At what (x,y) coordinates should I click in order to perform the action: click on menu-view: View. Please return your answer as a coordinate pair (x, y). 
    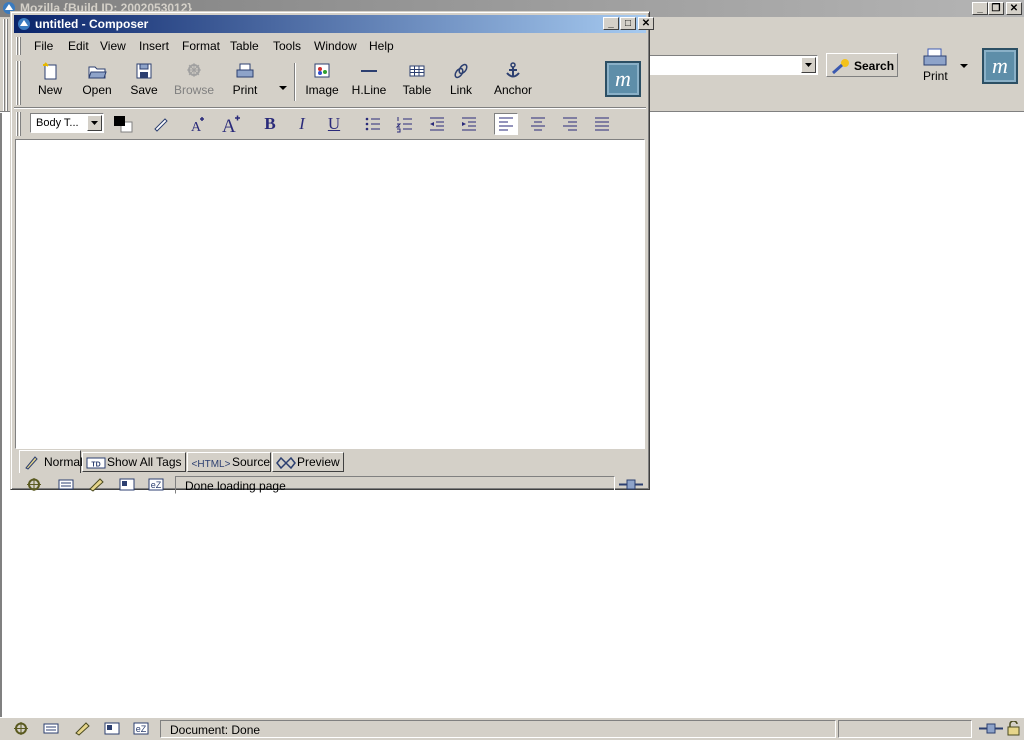
    Looking at the image, I should click on (113, 46).